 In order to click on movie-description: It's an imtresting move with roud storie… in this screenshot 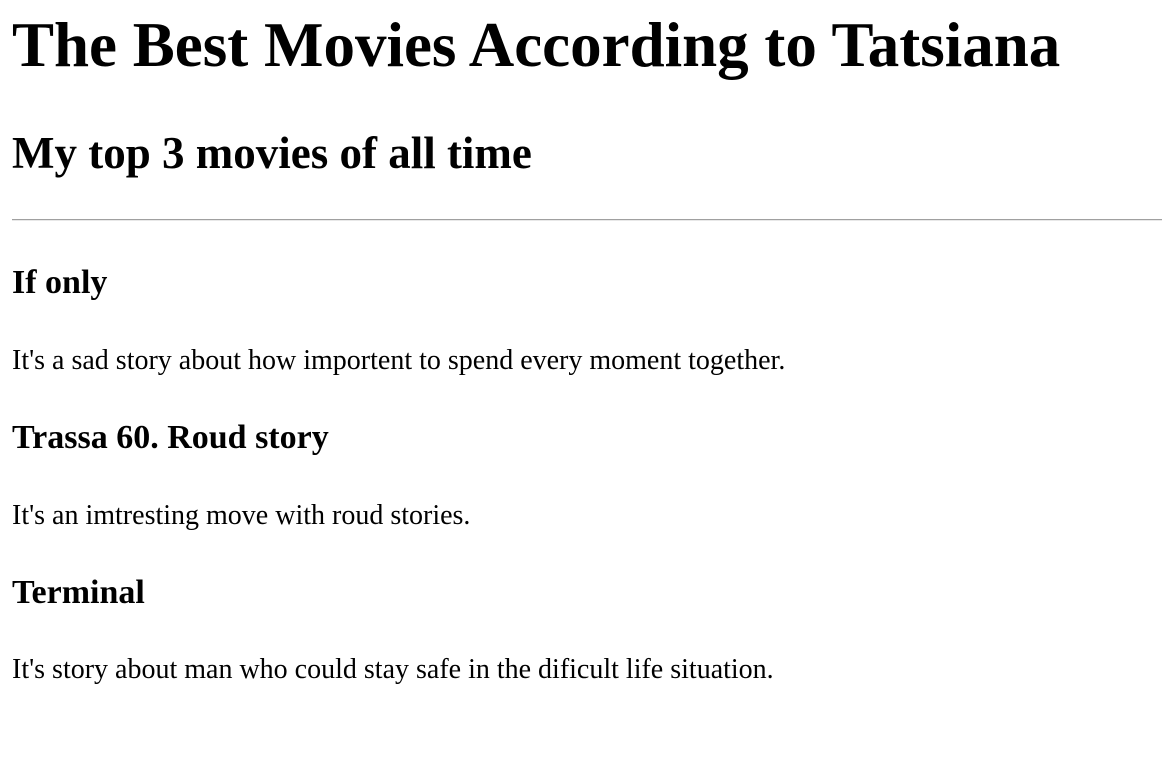, I will do `click(241, 515)`.